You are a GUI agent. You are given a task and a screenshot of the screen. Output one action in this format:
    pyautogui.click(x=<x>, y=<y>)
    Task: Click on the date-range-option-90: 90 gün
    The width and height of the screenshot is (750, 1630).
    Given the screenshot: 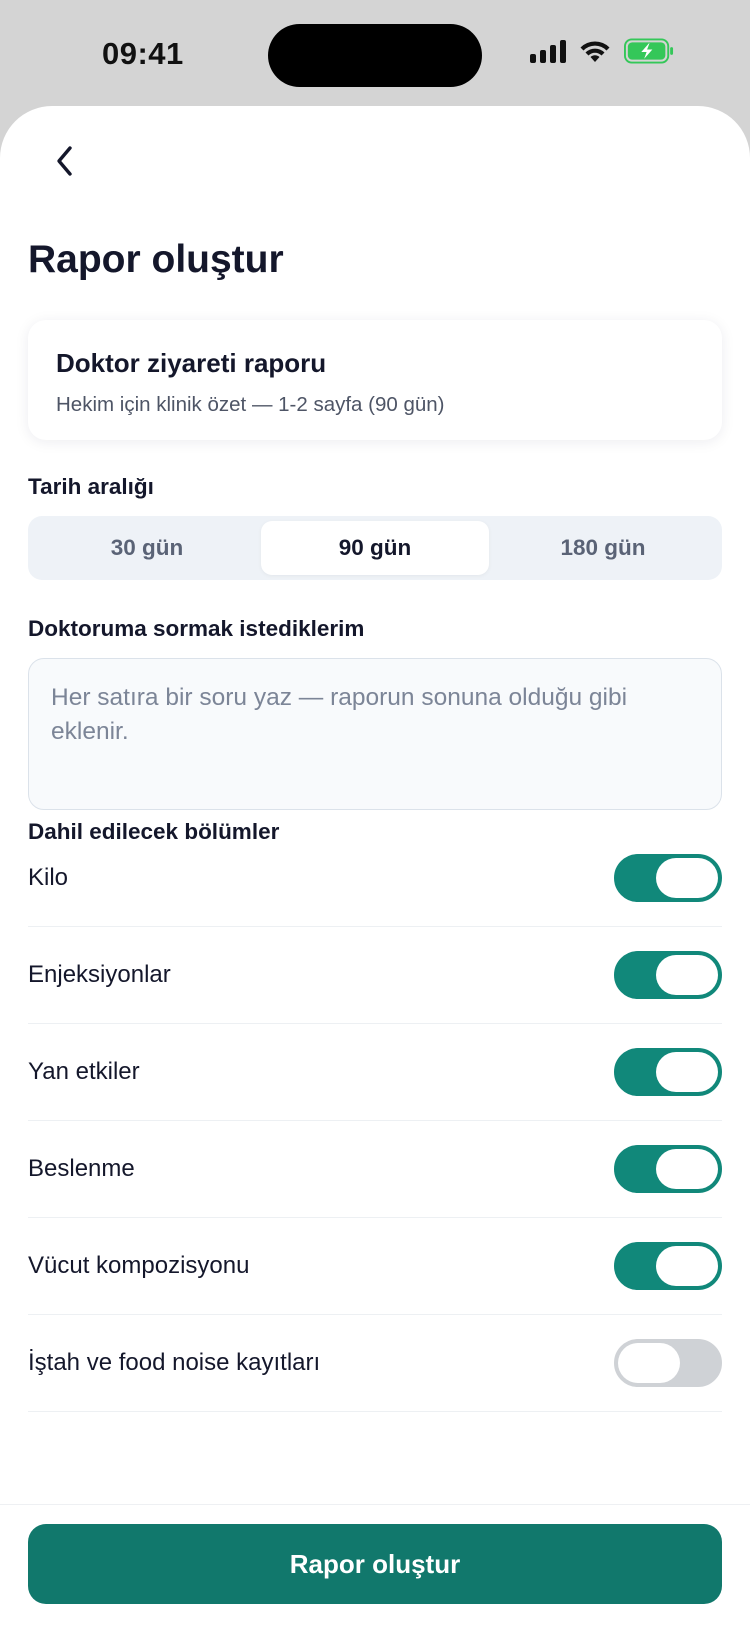 What is the action you would take?
    pyautogui.click(x=375, y=548)
    